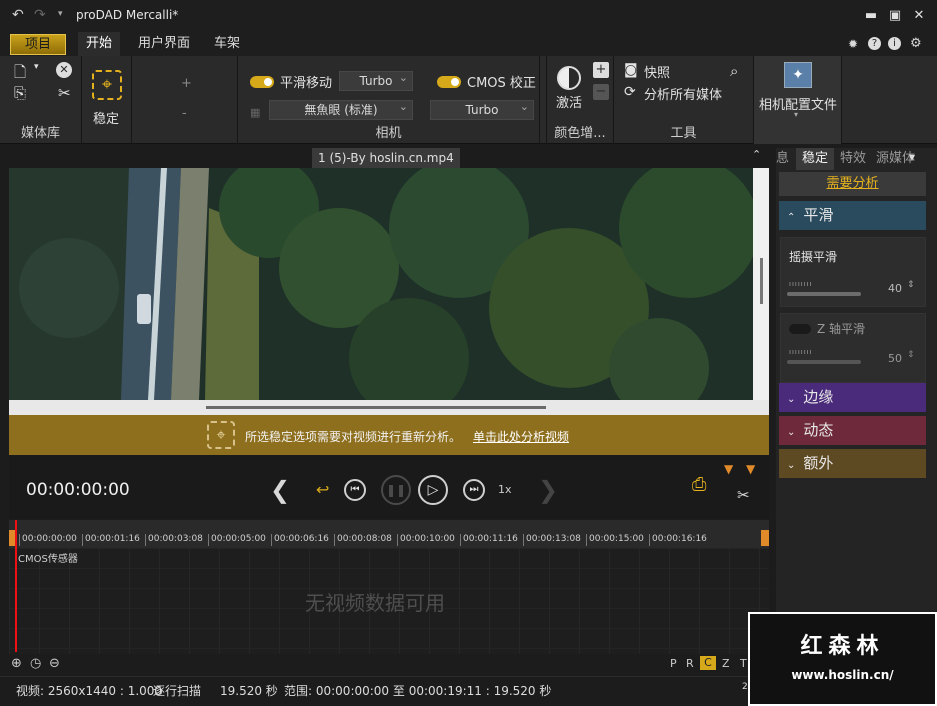 This screenshot has height=706, width=937. Describe the element at coordinates (184, 113) in the screenshot. I see `minus-label: -` at that location.